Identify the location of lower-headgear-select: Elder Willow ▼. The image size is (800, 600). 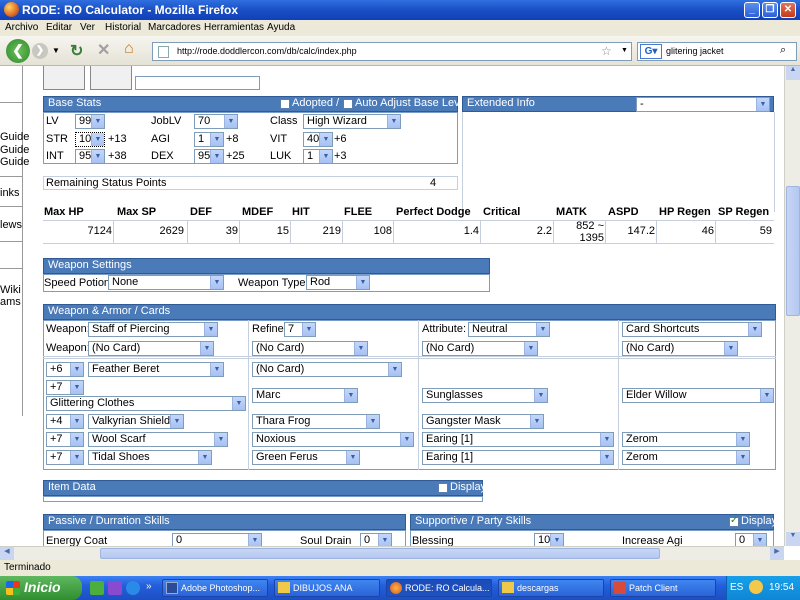
(698, 395).